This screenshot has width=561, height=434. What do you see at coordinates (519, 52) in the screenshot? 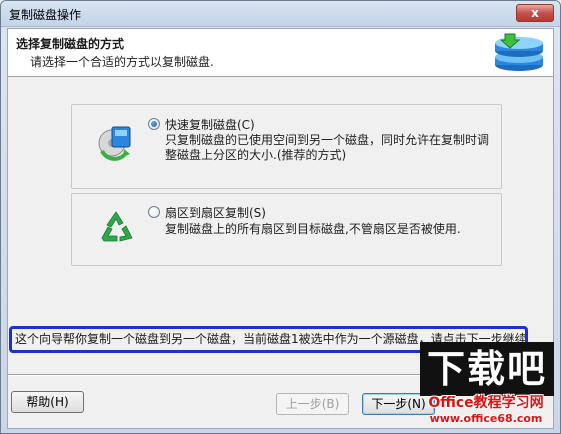
I see `disk-stack-icon` at bounding box center [519, 52].